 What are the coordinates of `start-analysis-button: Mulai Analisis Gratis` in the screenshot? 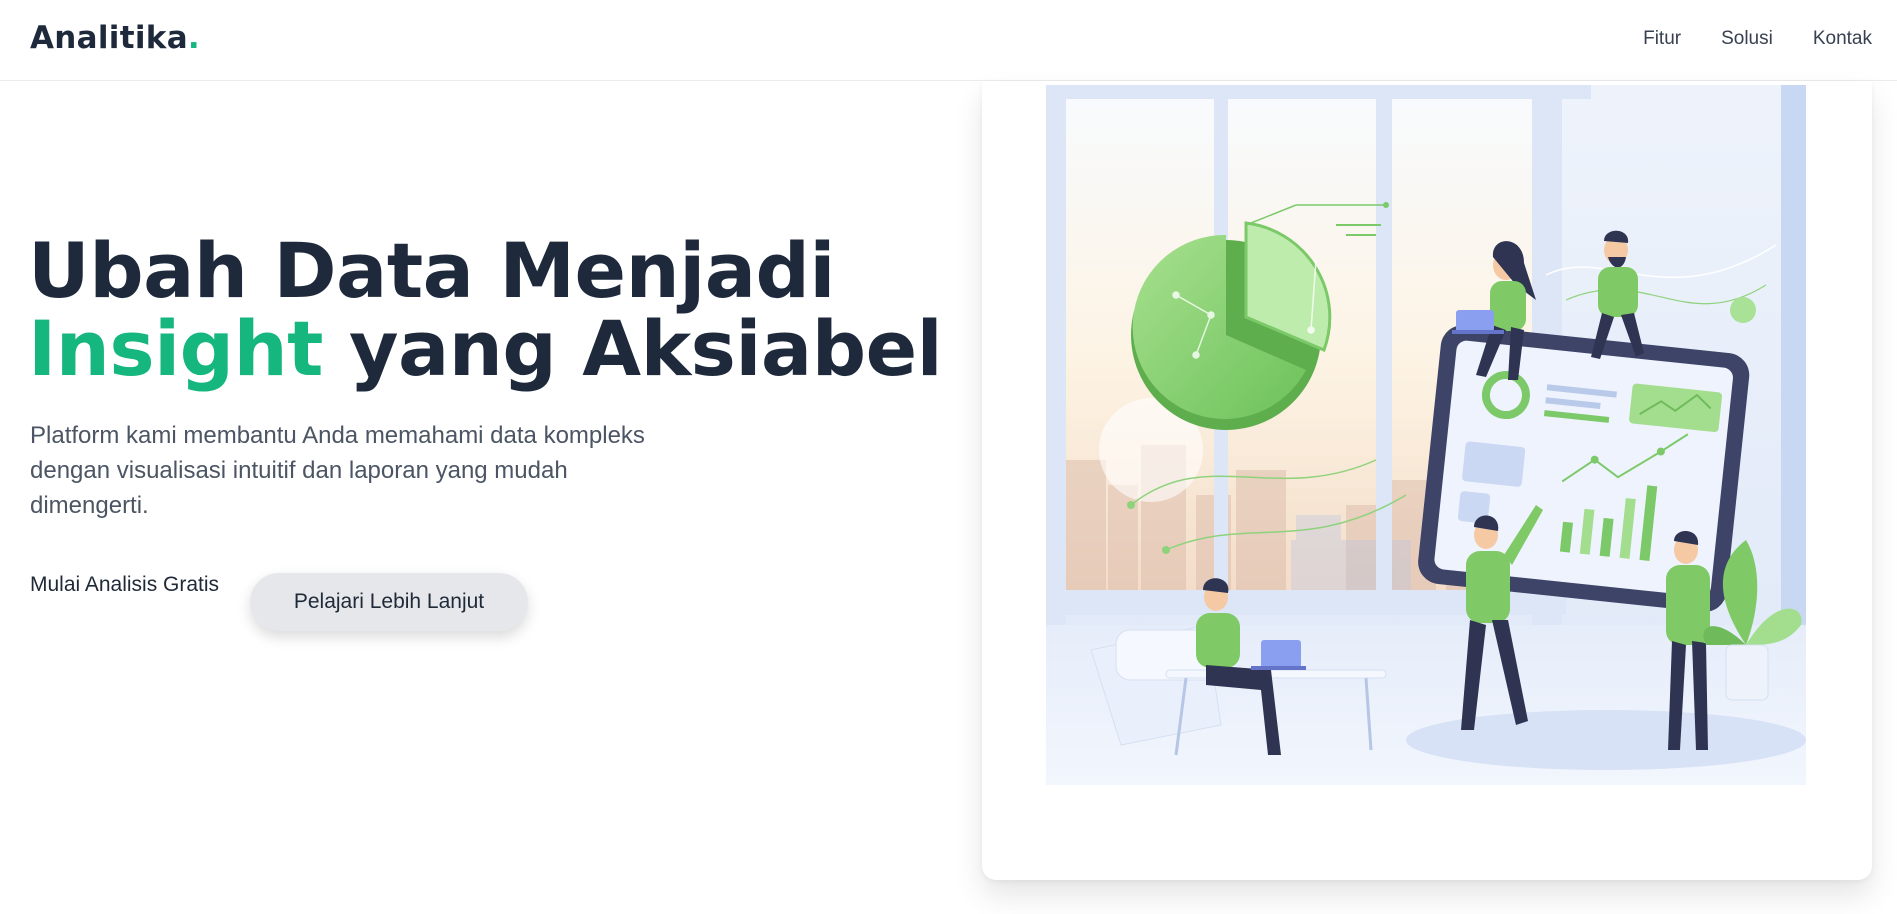 It's located at (124, 585).